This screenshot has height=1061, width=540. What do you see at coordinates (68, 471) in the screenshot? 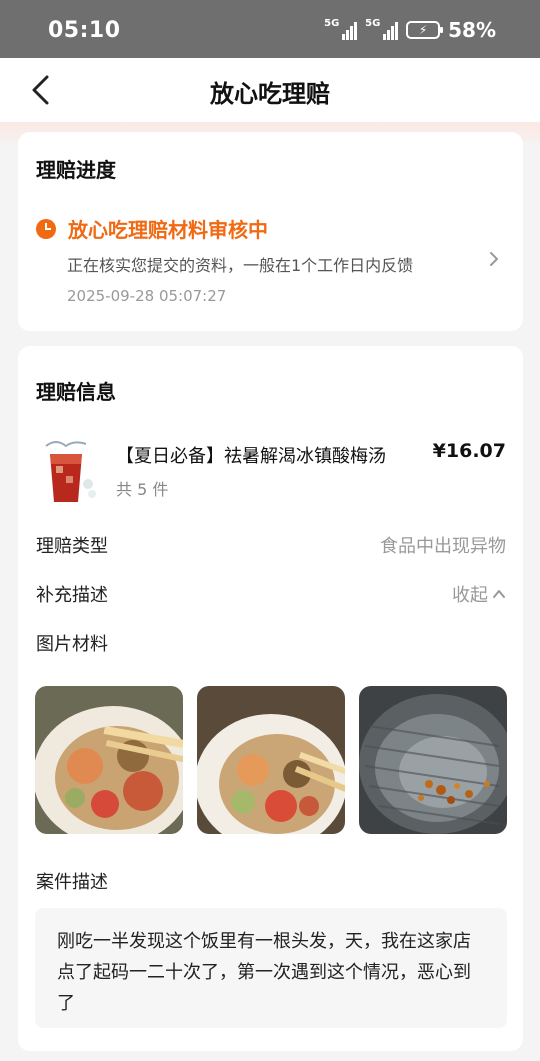
I see `product-image` at bounding box center [68, 471].